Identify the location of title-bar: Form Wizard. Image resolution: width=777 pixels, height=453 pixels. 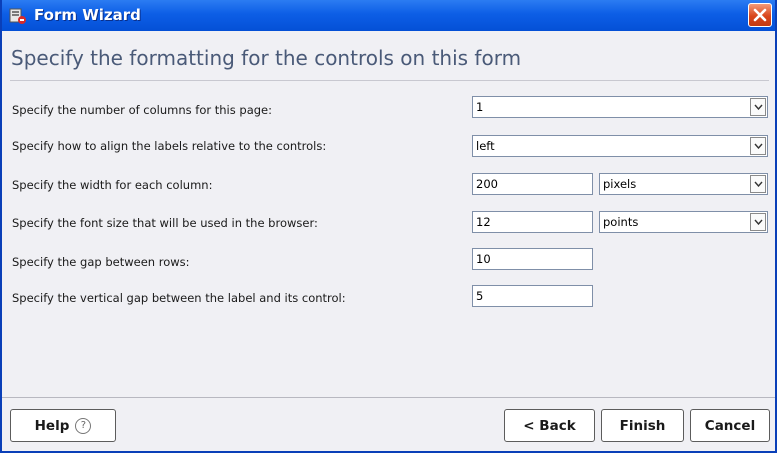
(388, 15).